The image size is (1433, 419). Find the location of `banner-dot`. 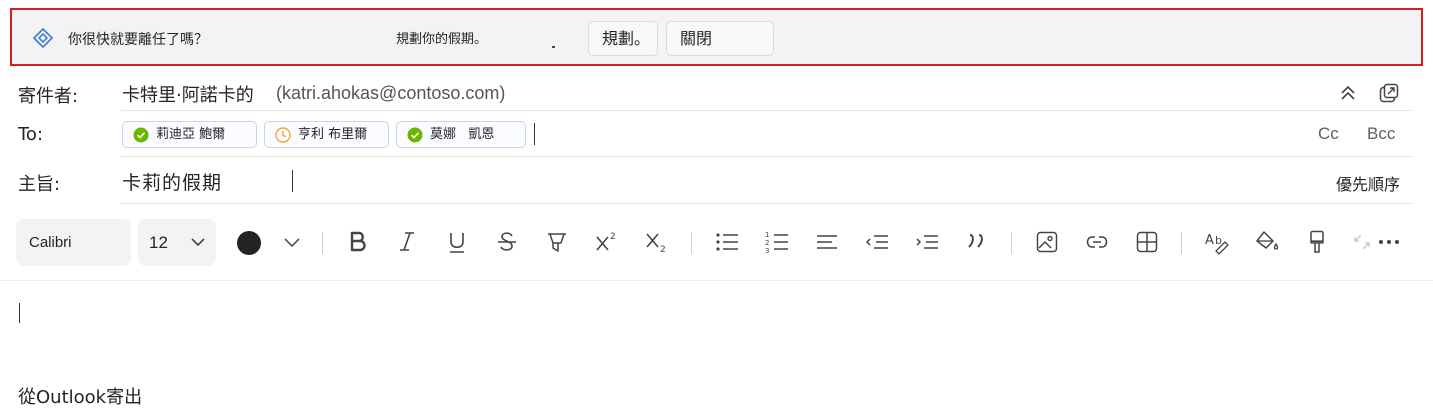

banner-dot is located at coordinates (553, 47).